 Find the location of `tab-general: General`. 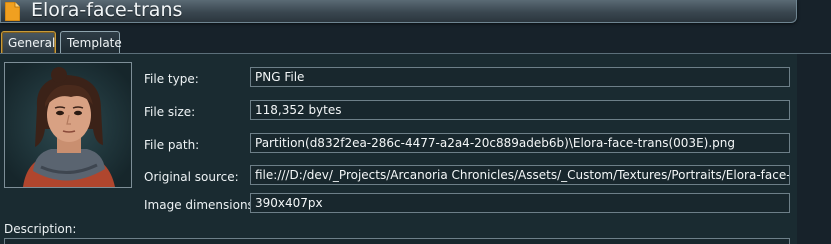

tab-general: General is located at coordinates (28, 42).